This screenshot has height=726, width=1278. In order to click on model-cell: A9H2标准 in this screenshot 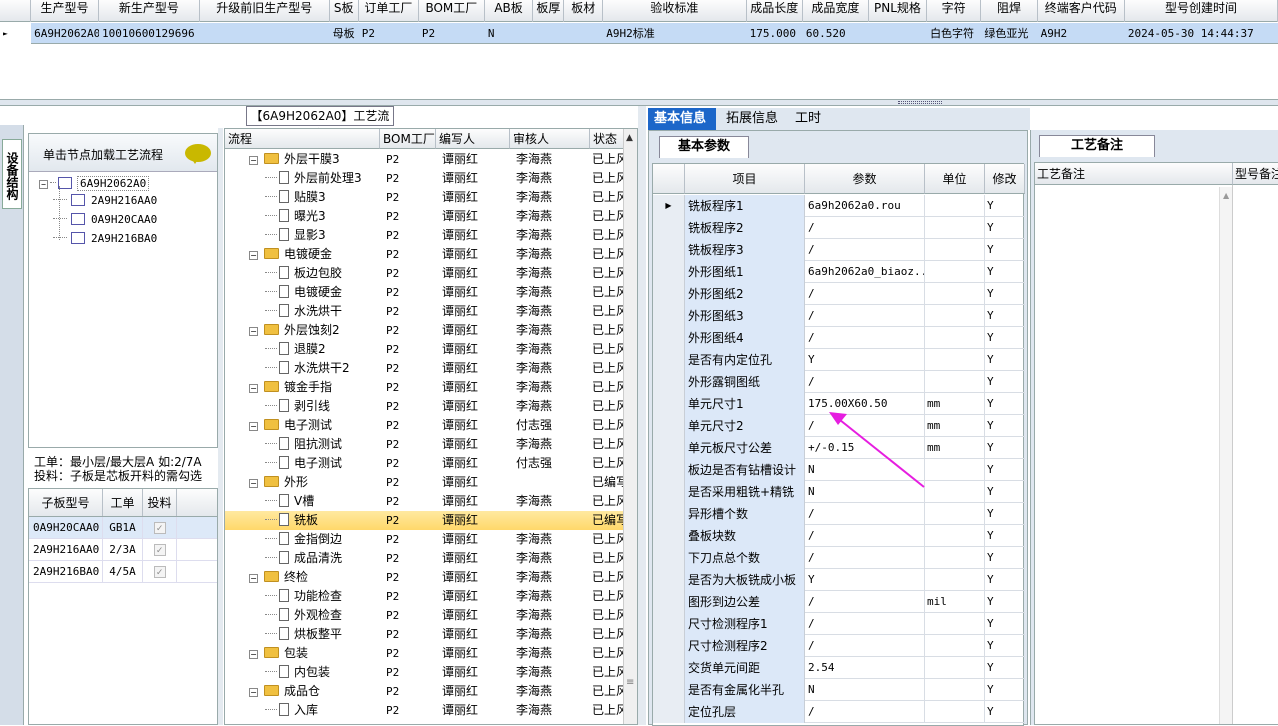, I will do `click(674, 33)`.